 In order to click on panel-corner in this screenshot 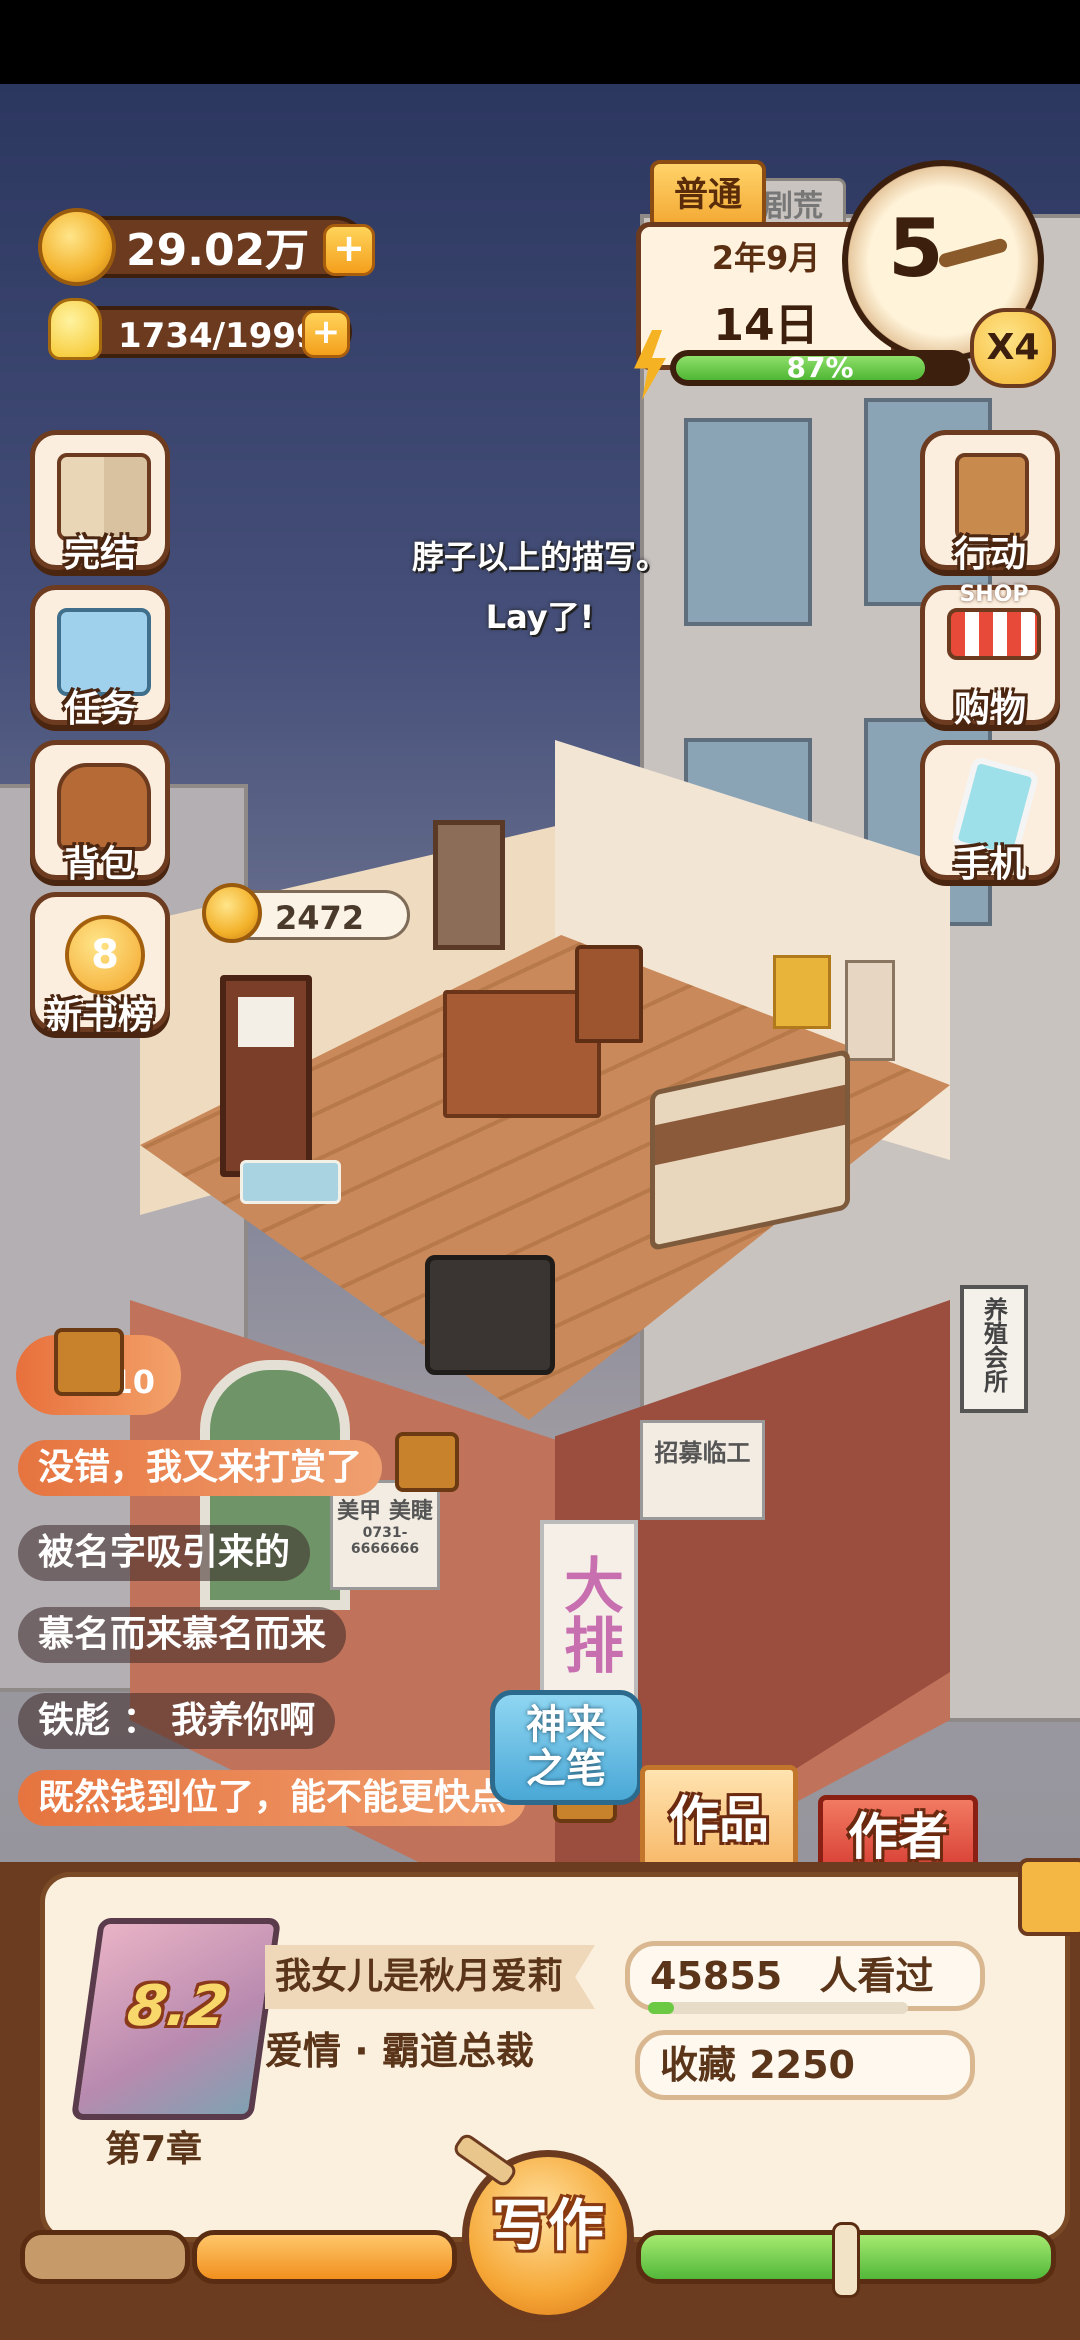, I will do `click(1049, 1897)`.